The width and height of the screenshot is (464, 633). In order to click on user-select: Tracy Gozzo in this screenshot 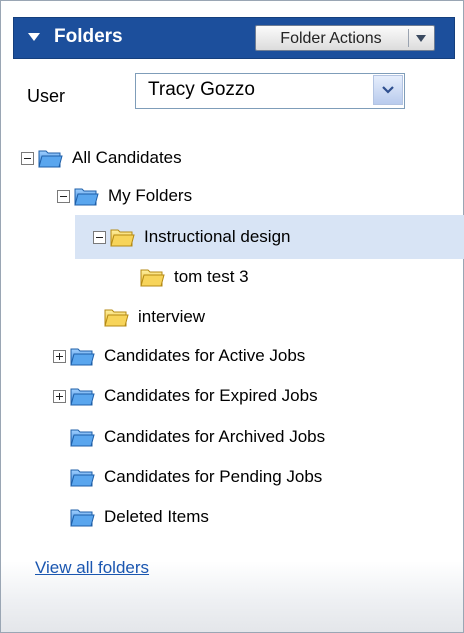, I will do `click(270, 91)`.